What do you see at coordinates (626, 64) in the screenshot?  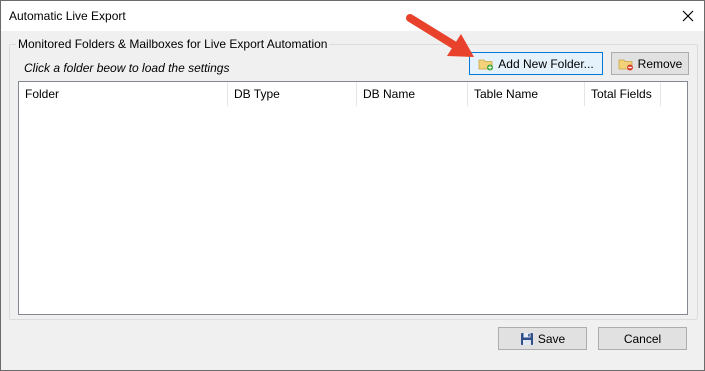 I see `folder-remove-icon` at bounding box center [626, 64].